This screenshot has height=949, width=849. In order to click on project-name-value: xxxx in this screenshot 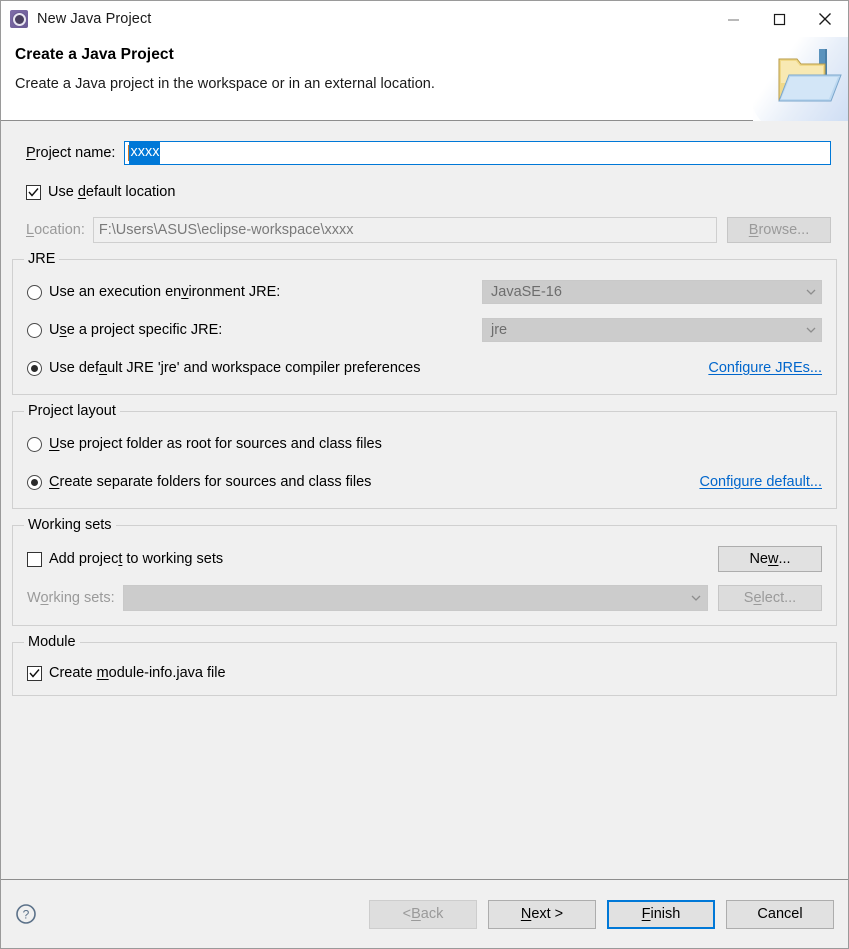, I will do `click(145, 153)`.